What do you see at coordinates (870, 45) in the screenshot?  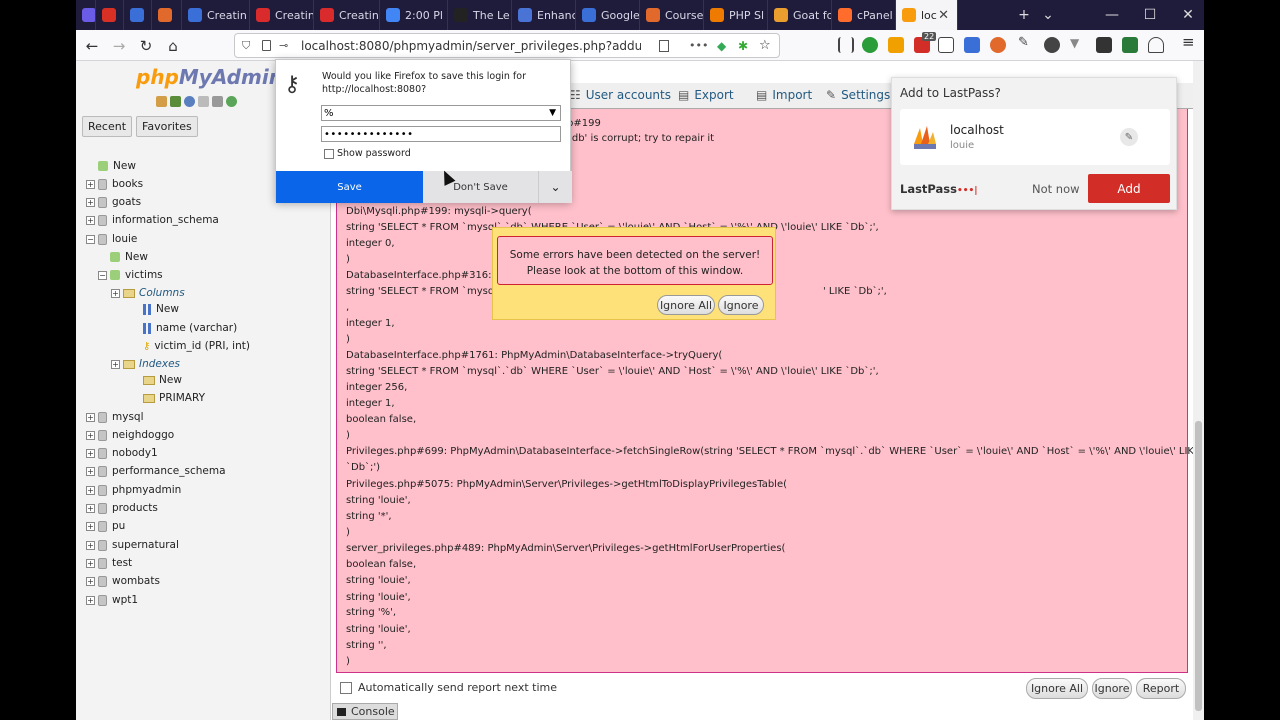 I see `evernote-icon` at bounding box center [870, 45].